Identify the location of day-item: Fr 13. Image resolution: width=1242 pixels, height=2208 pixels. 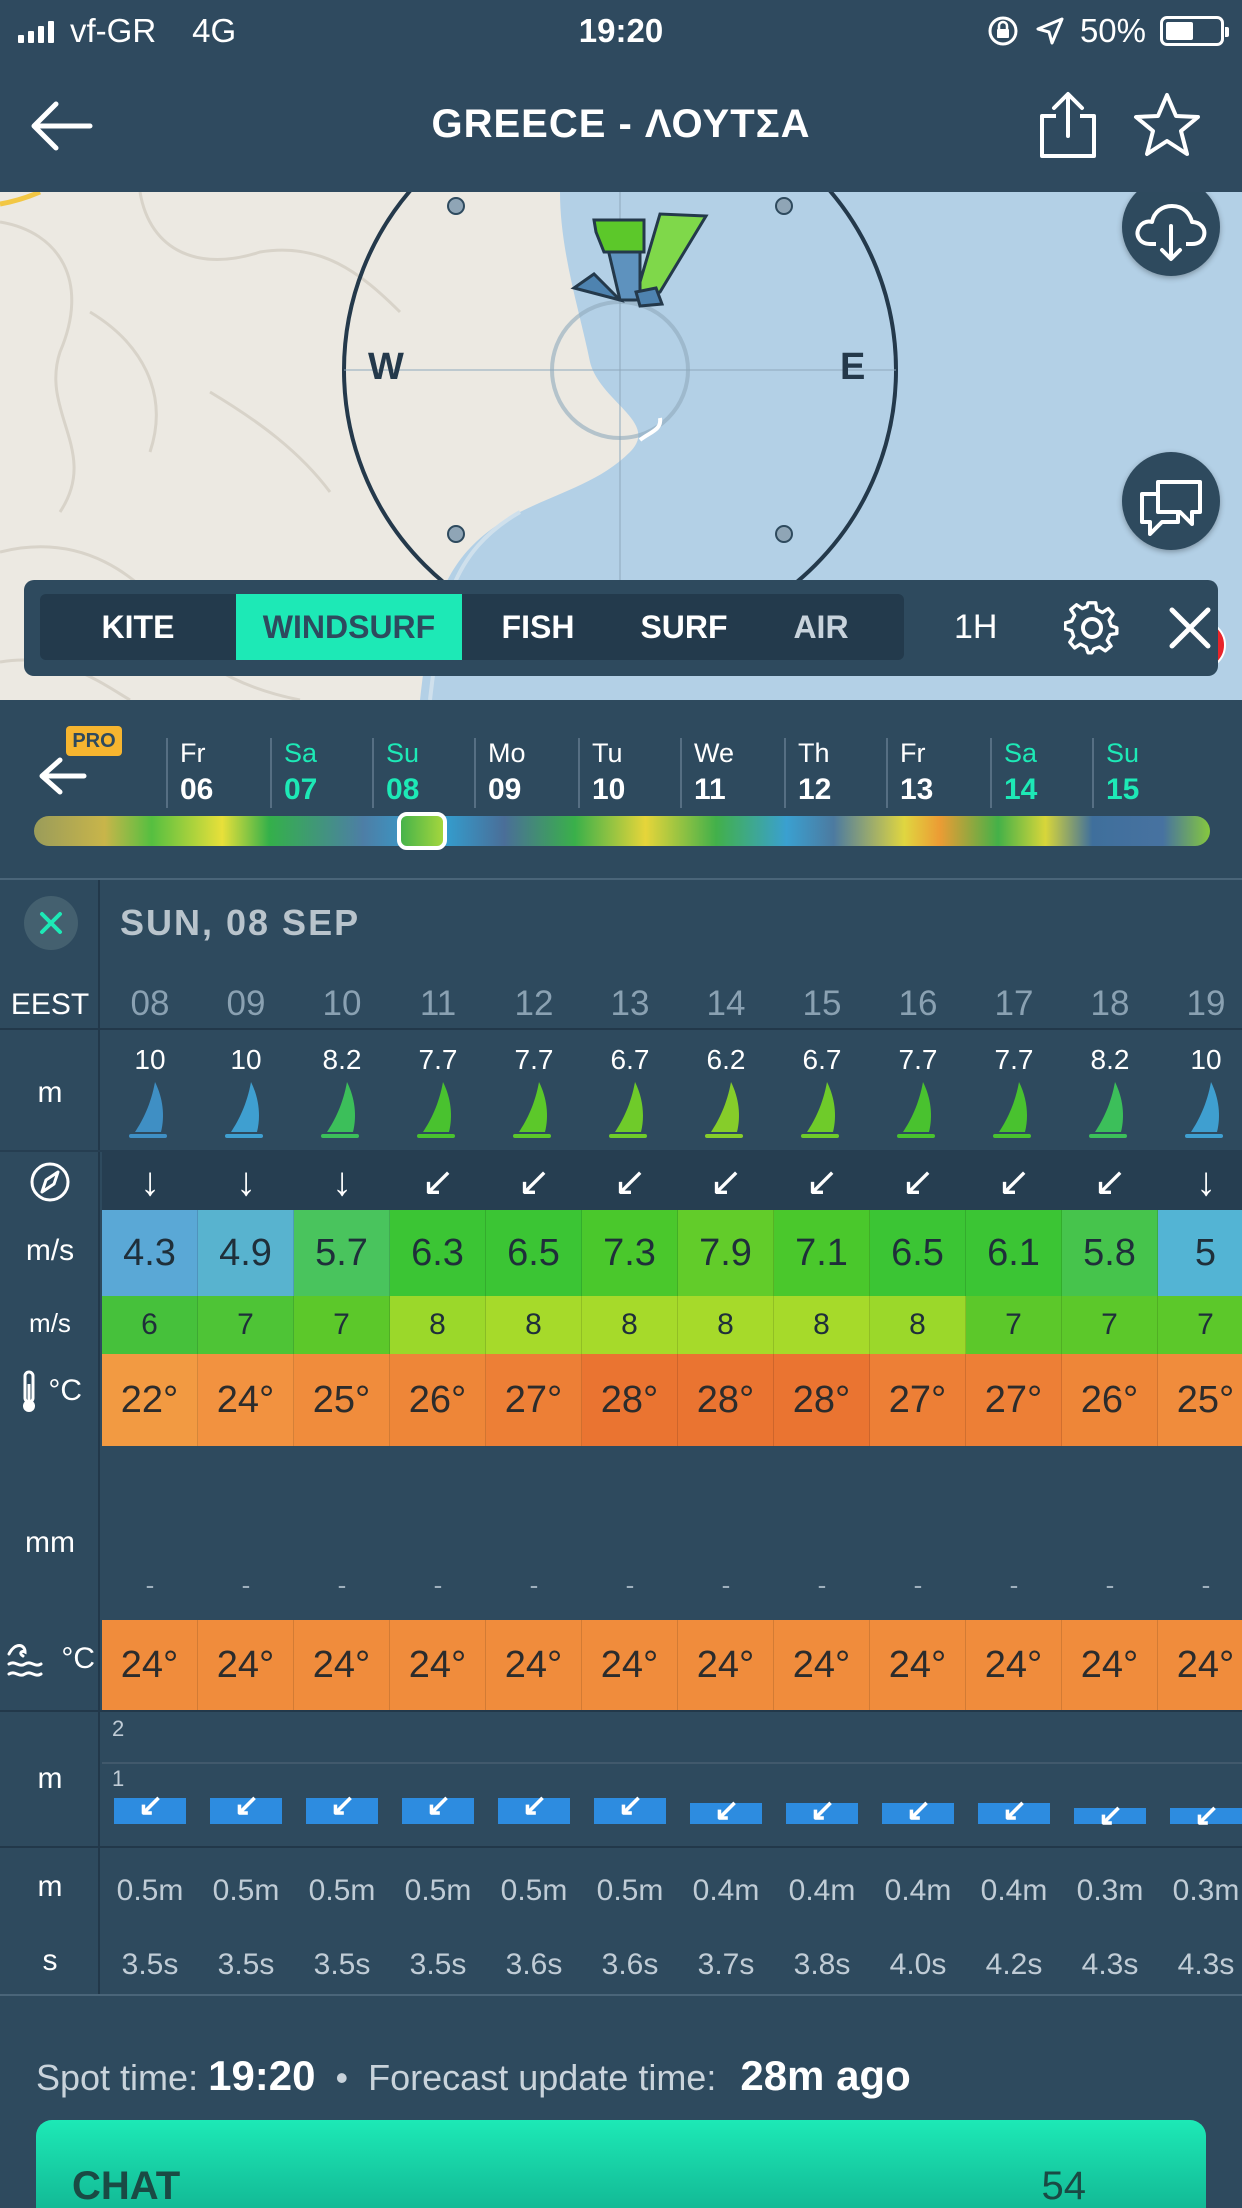
(909, 773).